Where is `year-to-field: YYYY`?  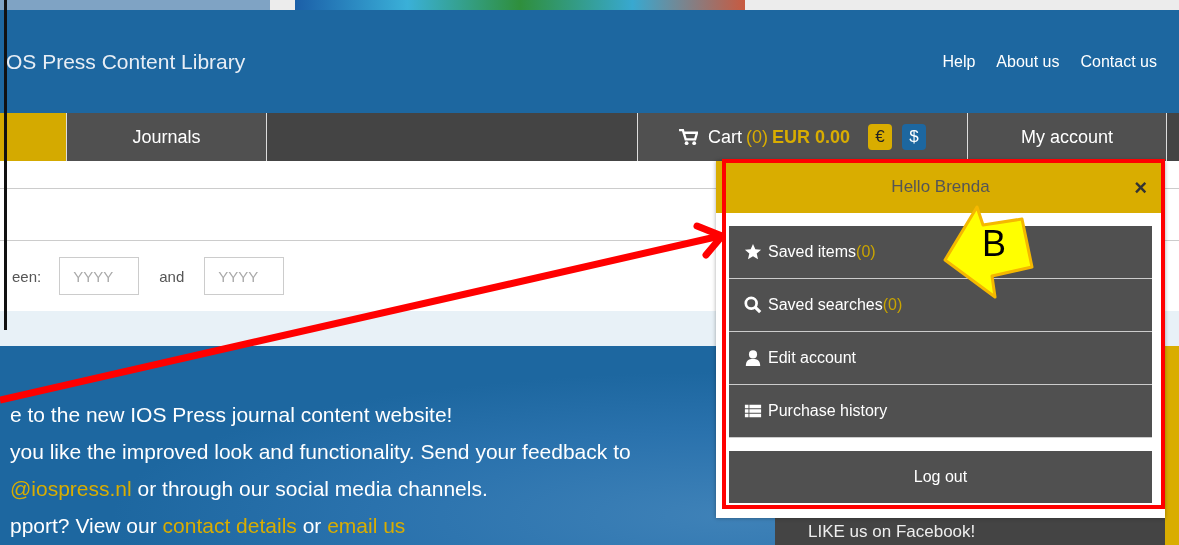
year-to-field: YYYY is located at coordinates (244, 276).